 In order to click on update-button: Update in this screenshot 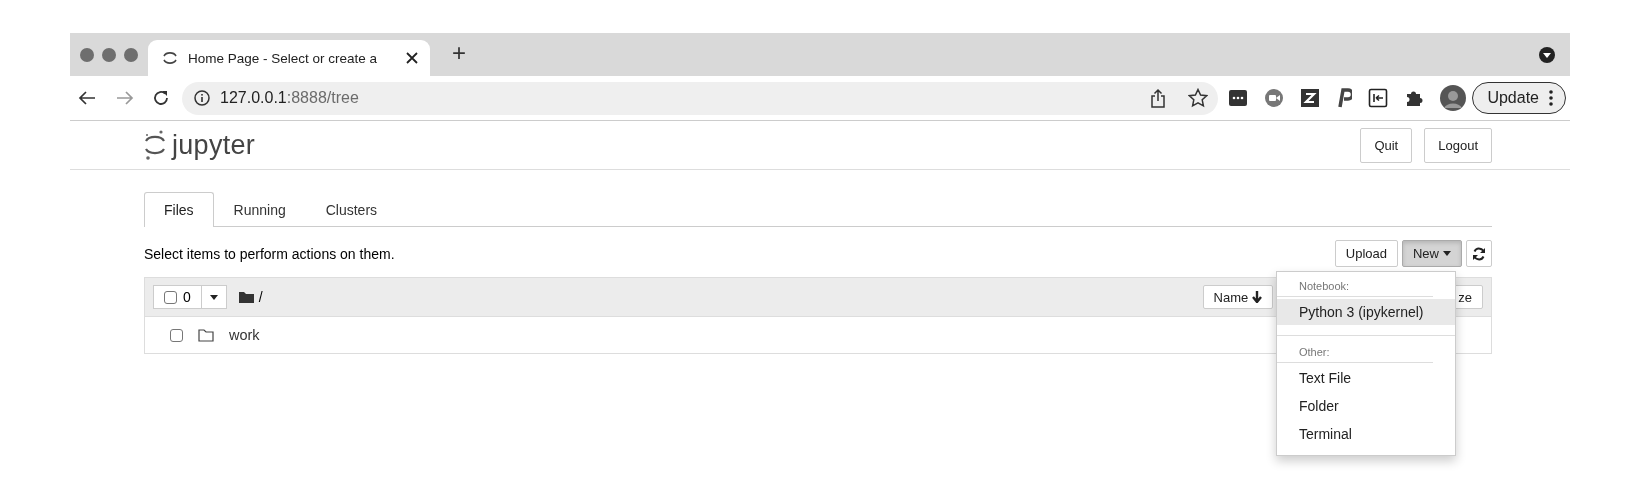, I will do `click(1519, 98)`.